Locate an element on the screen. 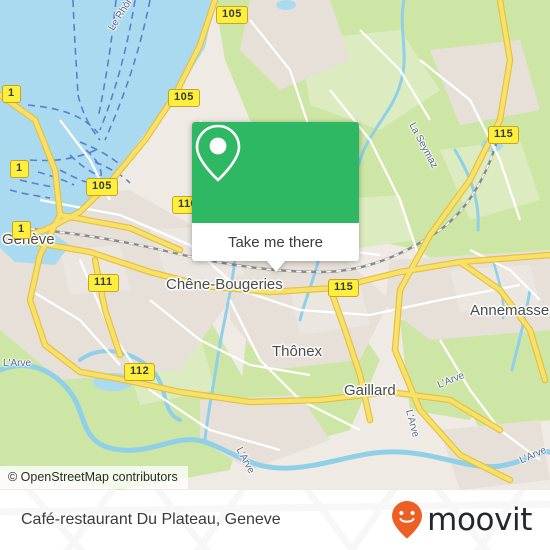 The height and width of the screenshot is (550, 550). road-shield-115-b: 115 is located at coordinates (344, 288).